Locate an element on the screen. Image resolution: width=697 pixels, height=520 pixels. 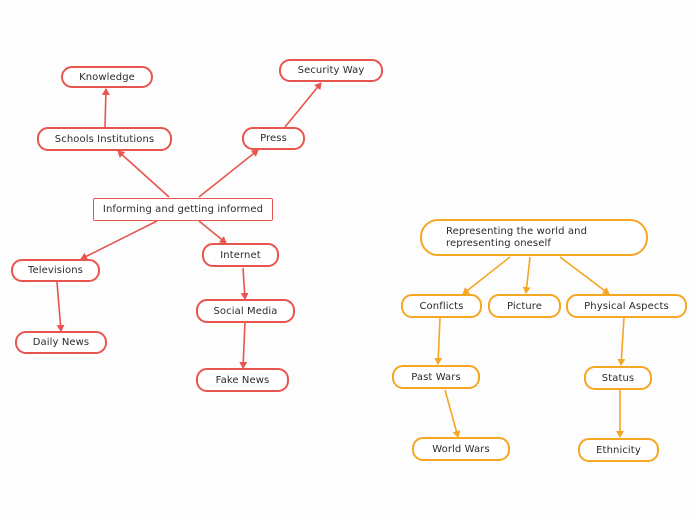
node-daily-news: Daily News is located at coordinates (61, 342).